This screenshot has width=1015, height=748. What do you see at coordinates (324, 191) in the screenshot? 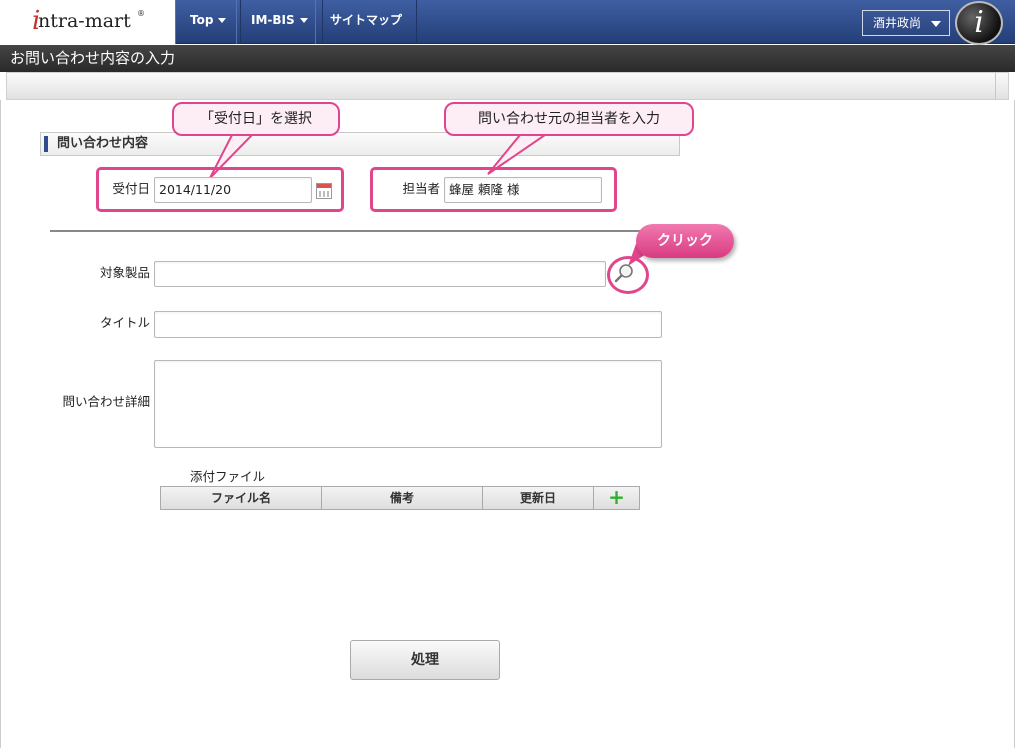
I see `calendar-icon` at bounding box center [324, 191].